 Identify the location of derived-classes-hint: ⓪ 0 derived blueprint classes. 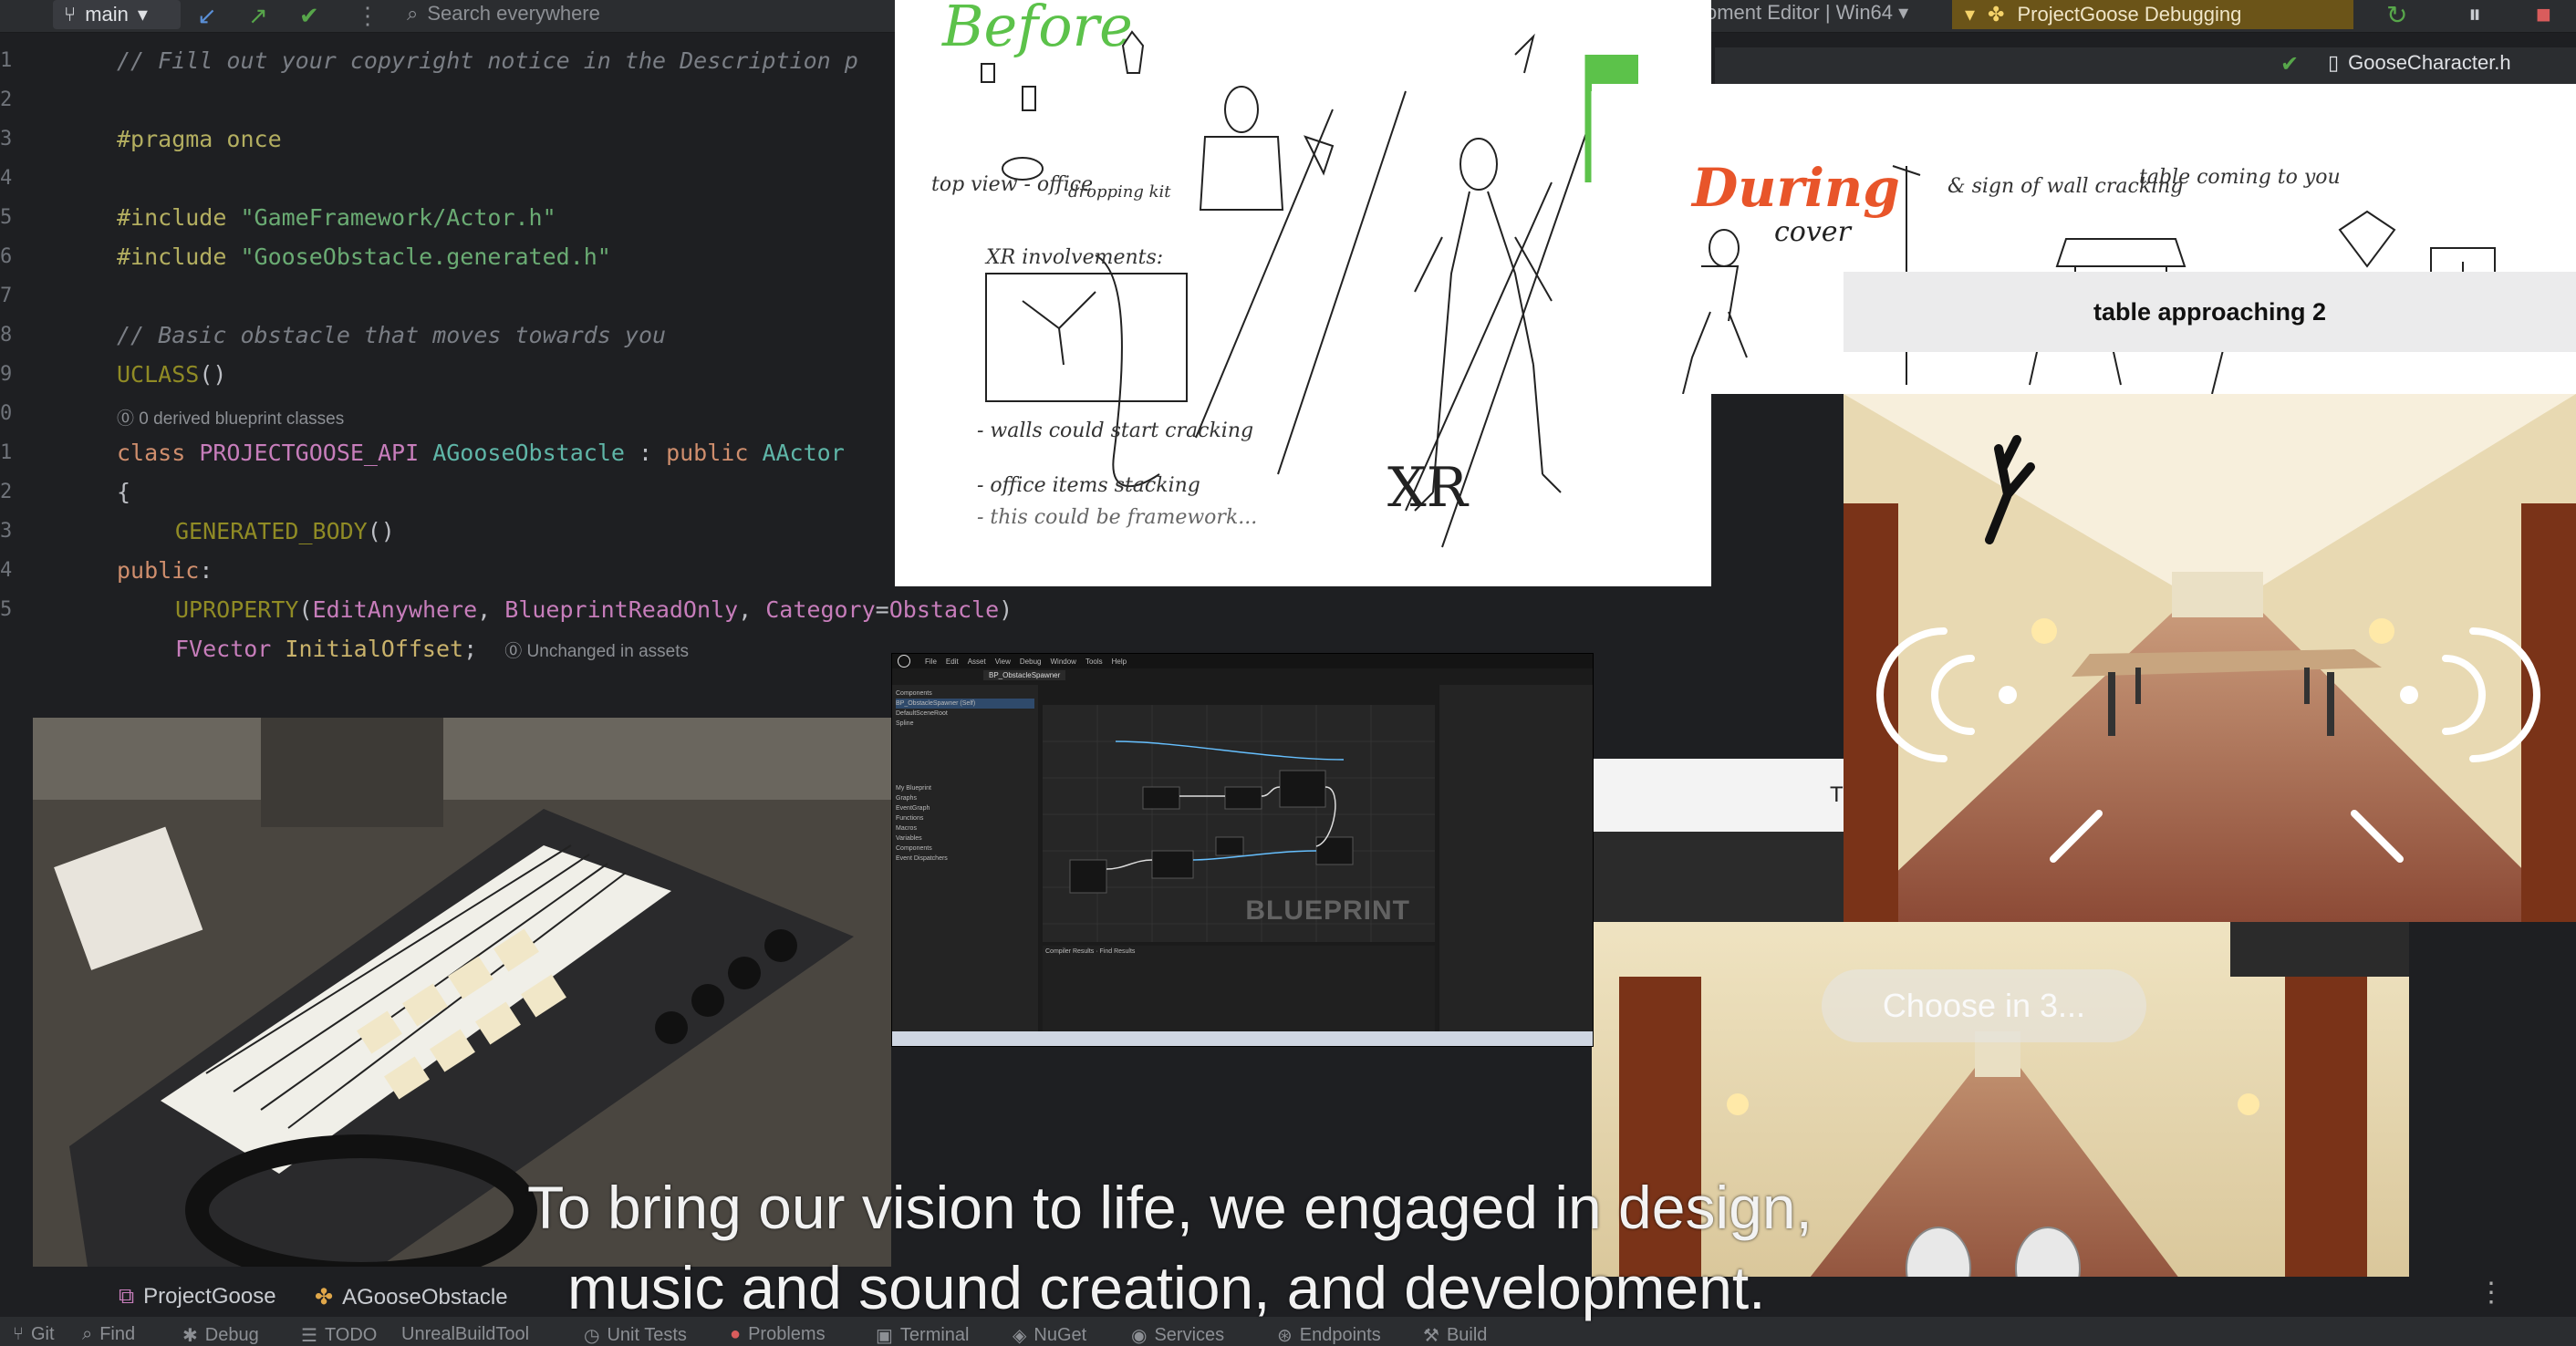
(230, 418).